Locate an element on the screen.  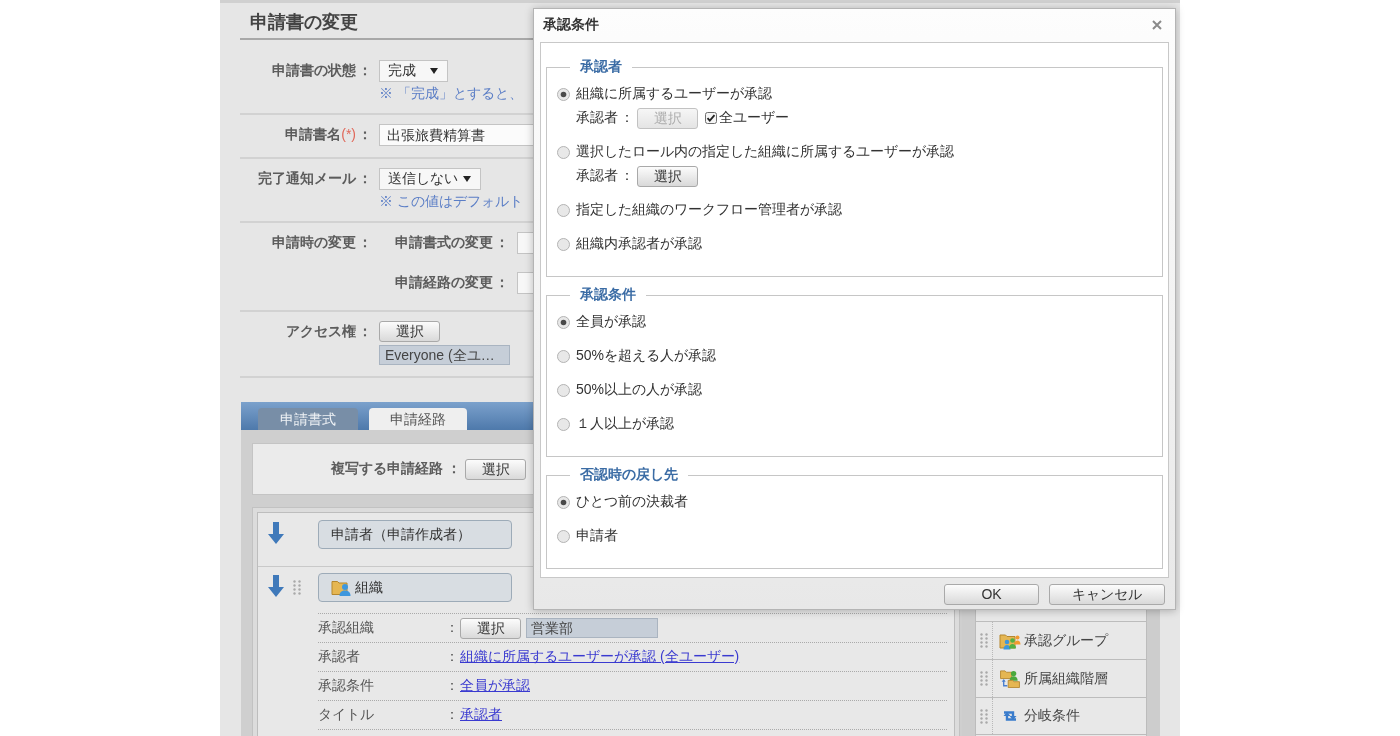
page-title: 申請書の変更 is located at coordinates (304, 22).